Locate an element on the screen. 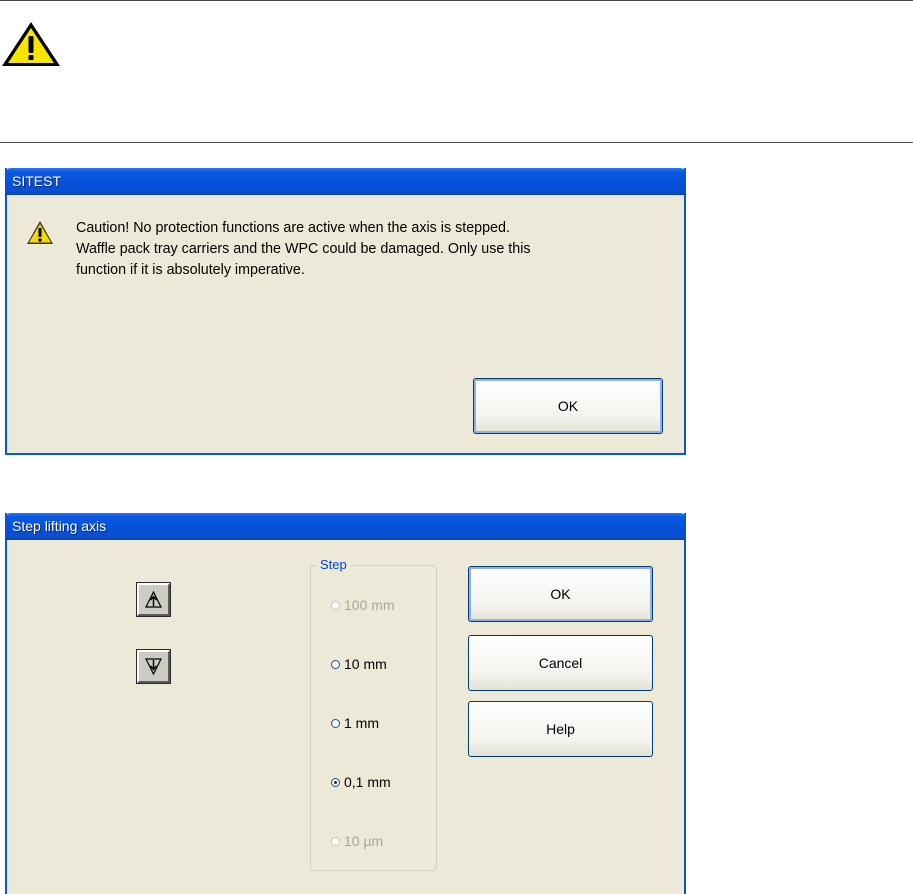 This screenshot has height=894, width=913. step-option-100mm: 100 mm is located at coordinates (363, 605).